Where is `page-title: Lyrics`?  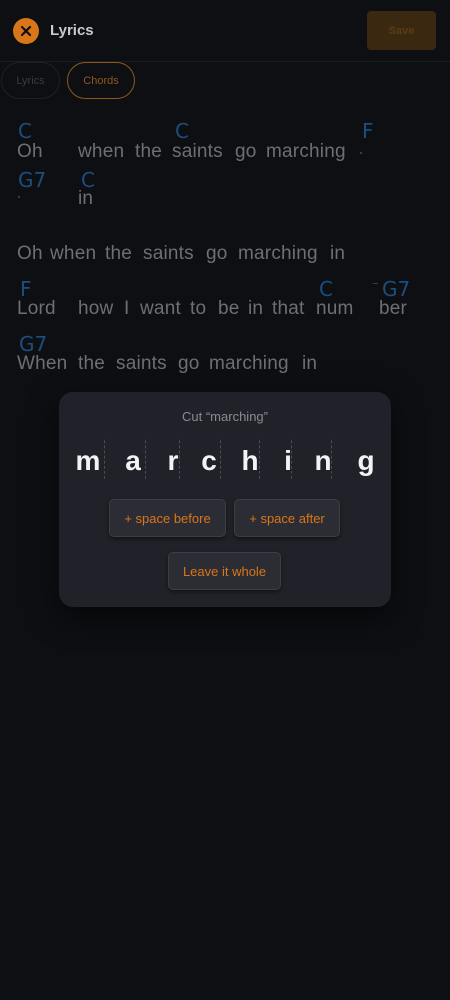 page-title: Lyrics is located at coordinates (72, 30).